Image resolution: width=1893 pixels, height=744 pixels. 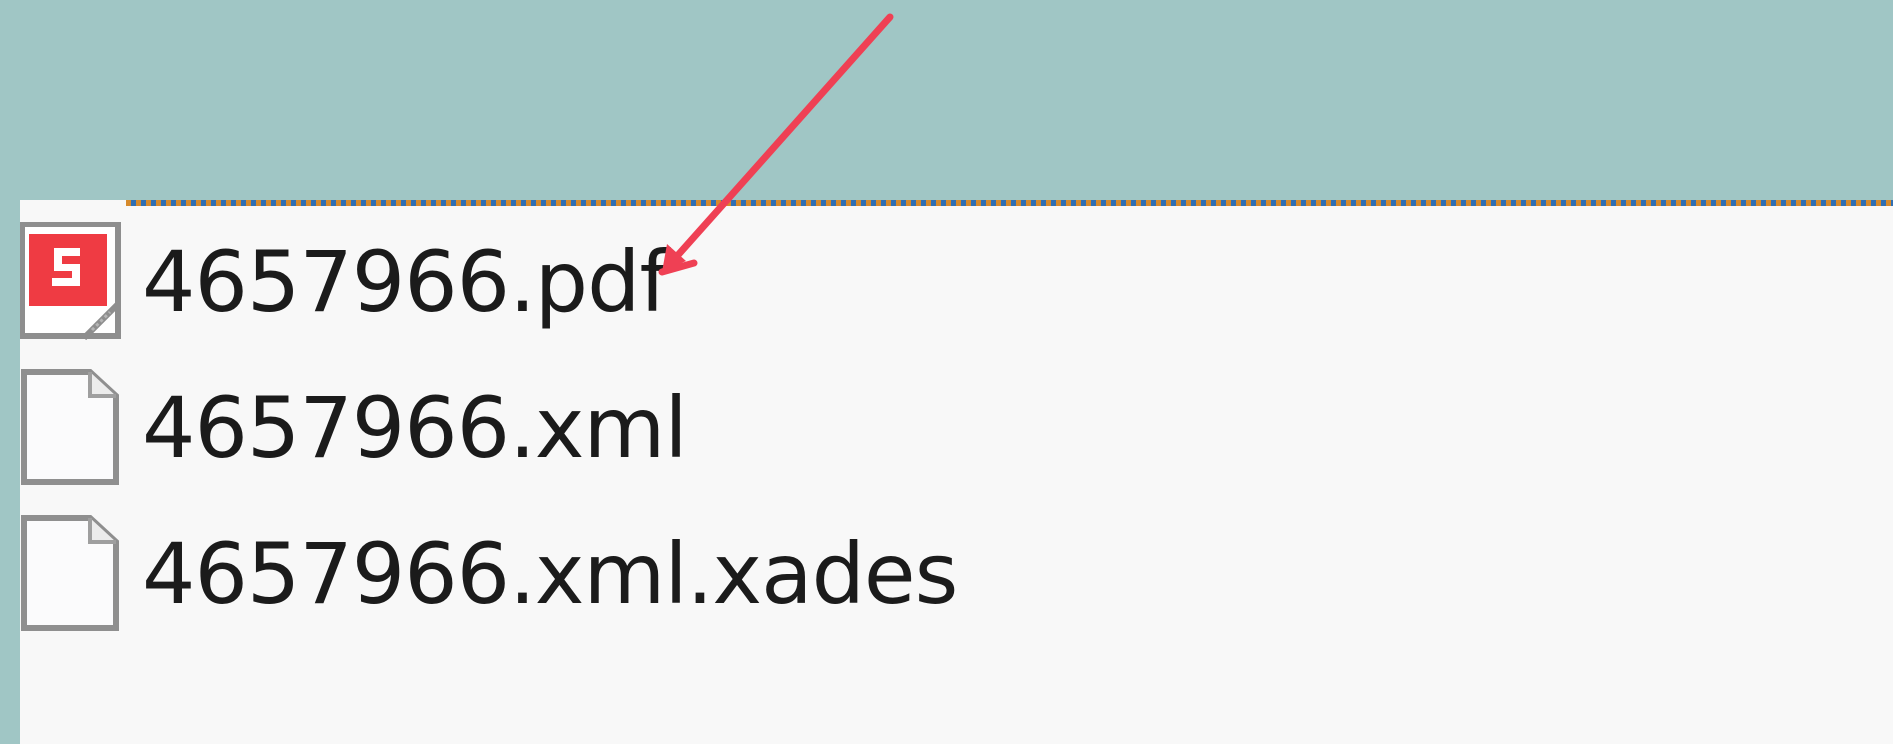 What do you see at coordinates (550, 574) in the screenshot?
I see `file-name-xades: 4657966.xml.xades` at bounding box center [550, 574].